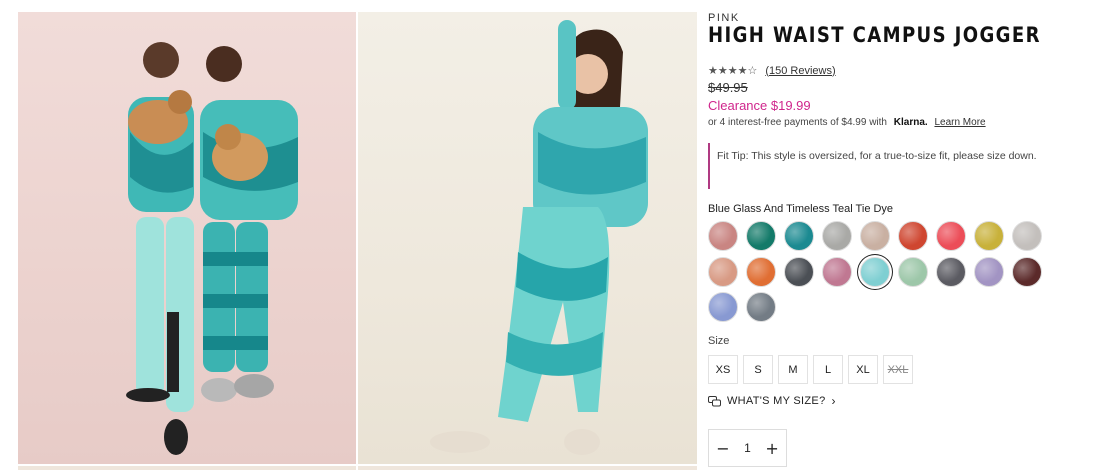 The image size is (1097, 470). I want to click on product-title: HIGH WAIST CAMPUS JOGGER, so click(874, 35).